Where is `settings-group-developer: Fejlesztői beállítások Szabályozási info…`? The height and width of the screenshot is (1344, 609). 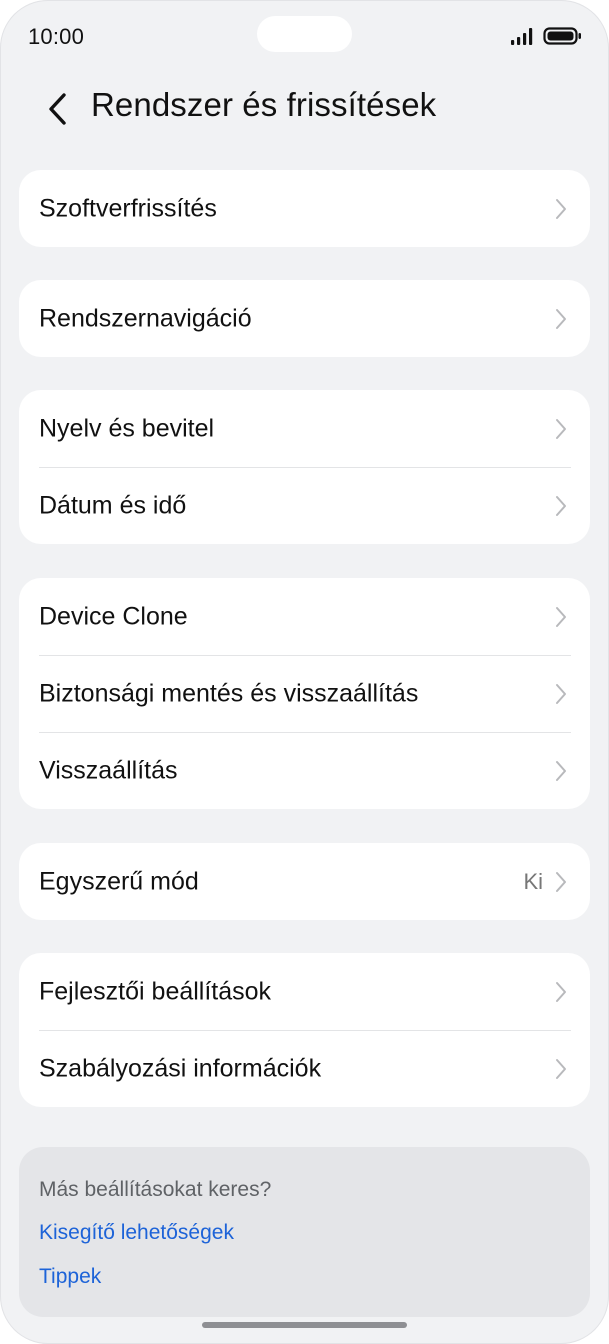 settings-group-developer: Fejlesztői beállítások Szabályozási info… is located at coordinates (304, 1030).